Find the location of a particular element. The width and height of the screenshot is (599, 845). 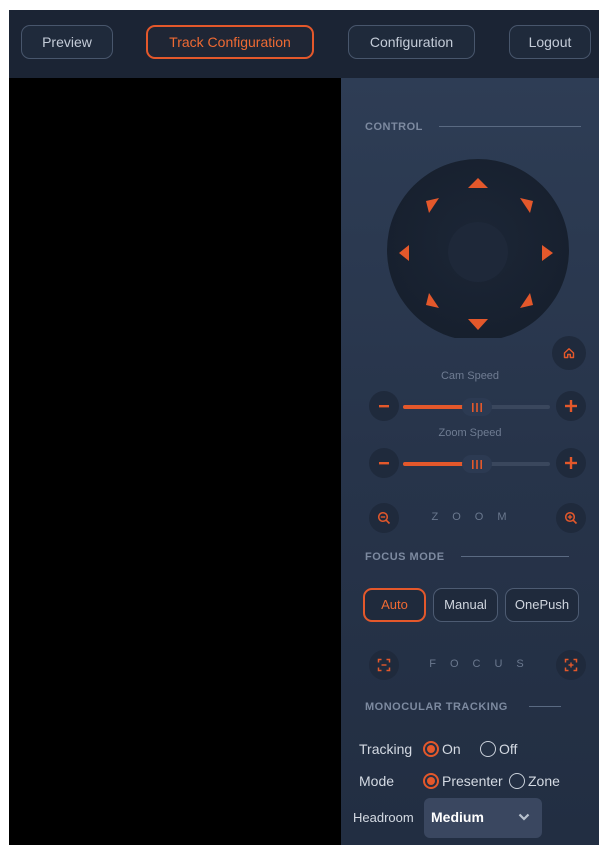

nav-track-configuration-button: Track Configuration is located at coordinates (230, 42).